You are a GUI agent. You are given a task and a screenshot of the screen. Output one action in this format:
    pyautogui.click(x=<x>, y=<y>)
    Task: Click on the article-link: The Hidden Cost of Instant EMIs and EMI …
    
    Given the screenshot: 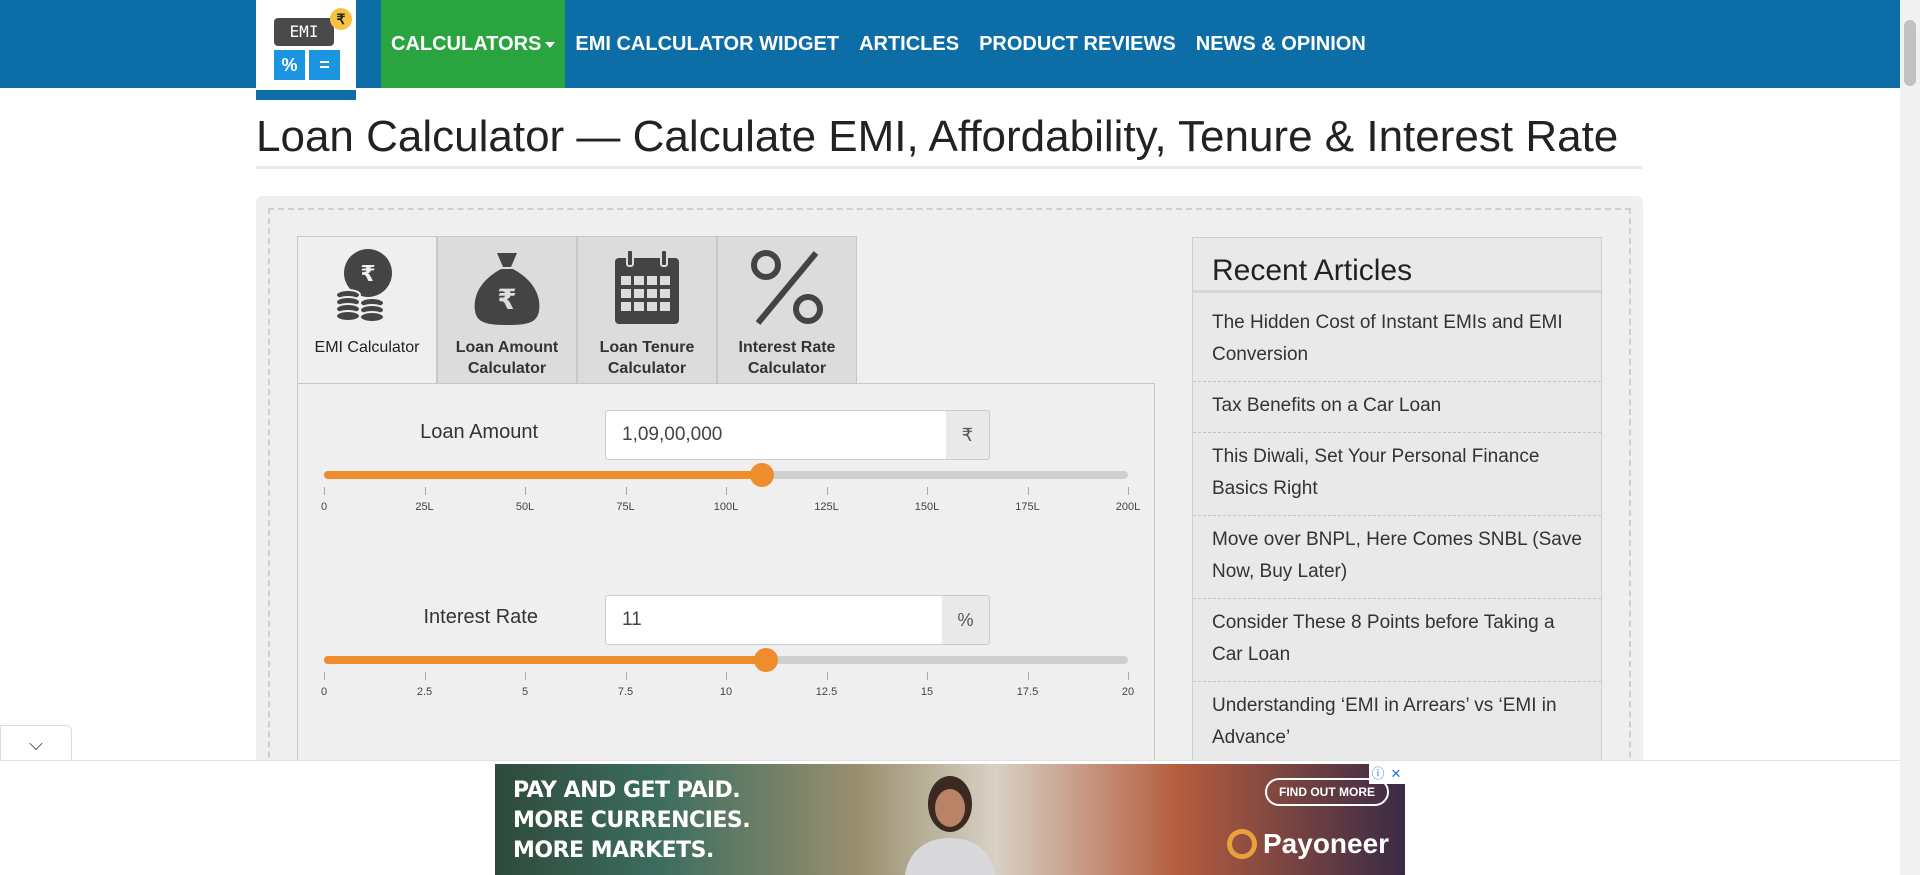 What is the action you would take?
    pyautogui.click(x=1397, y=340)
    